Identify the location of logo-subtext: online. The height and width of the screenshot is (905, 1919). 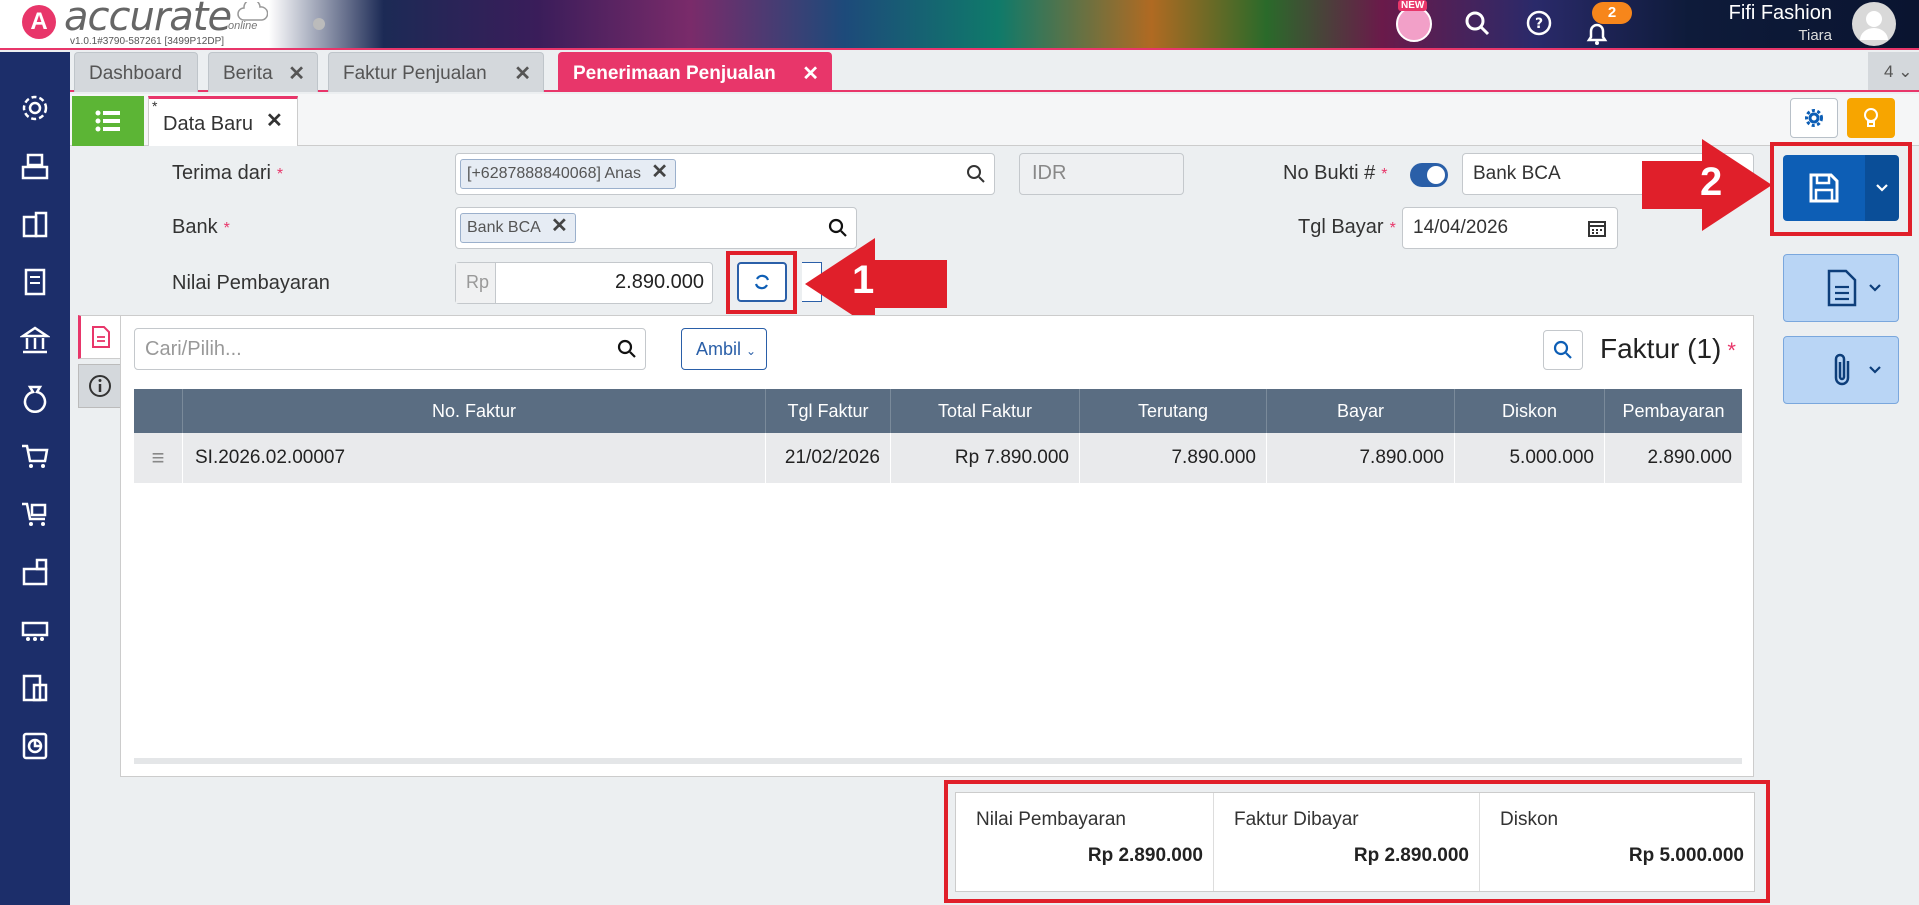
(243, 26).